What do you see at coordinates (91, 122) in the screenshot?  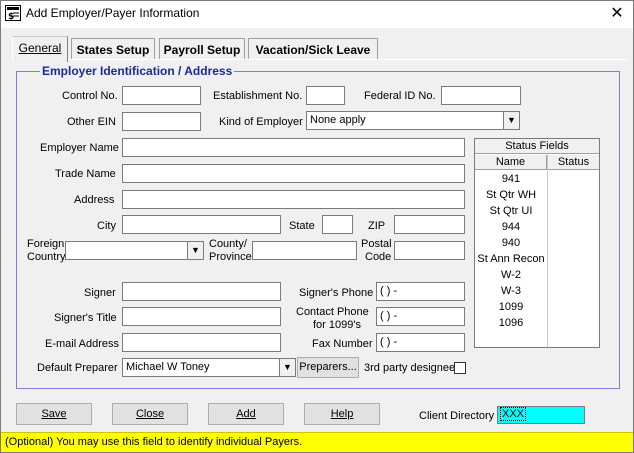 I see `other-ein-label: Other EIN` at bounding box center [91, 122].